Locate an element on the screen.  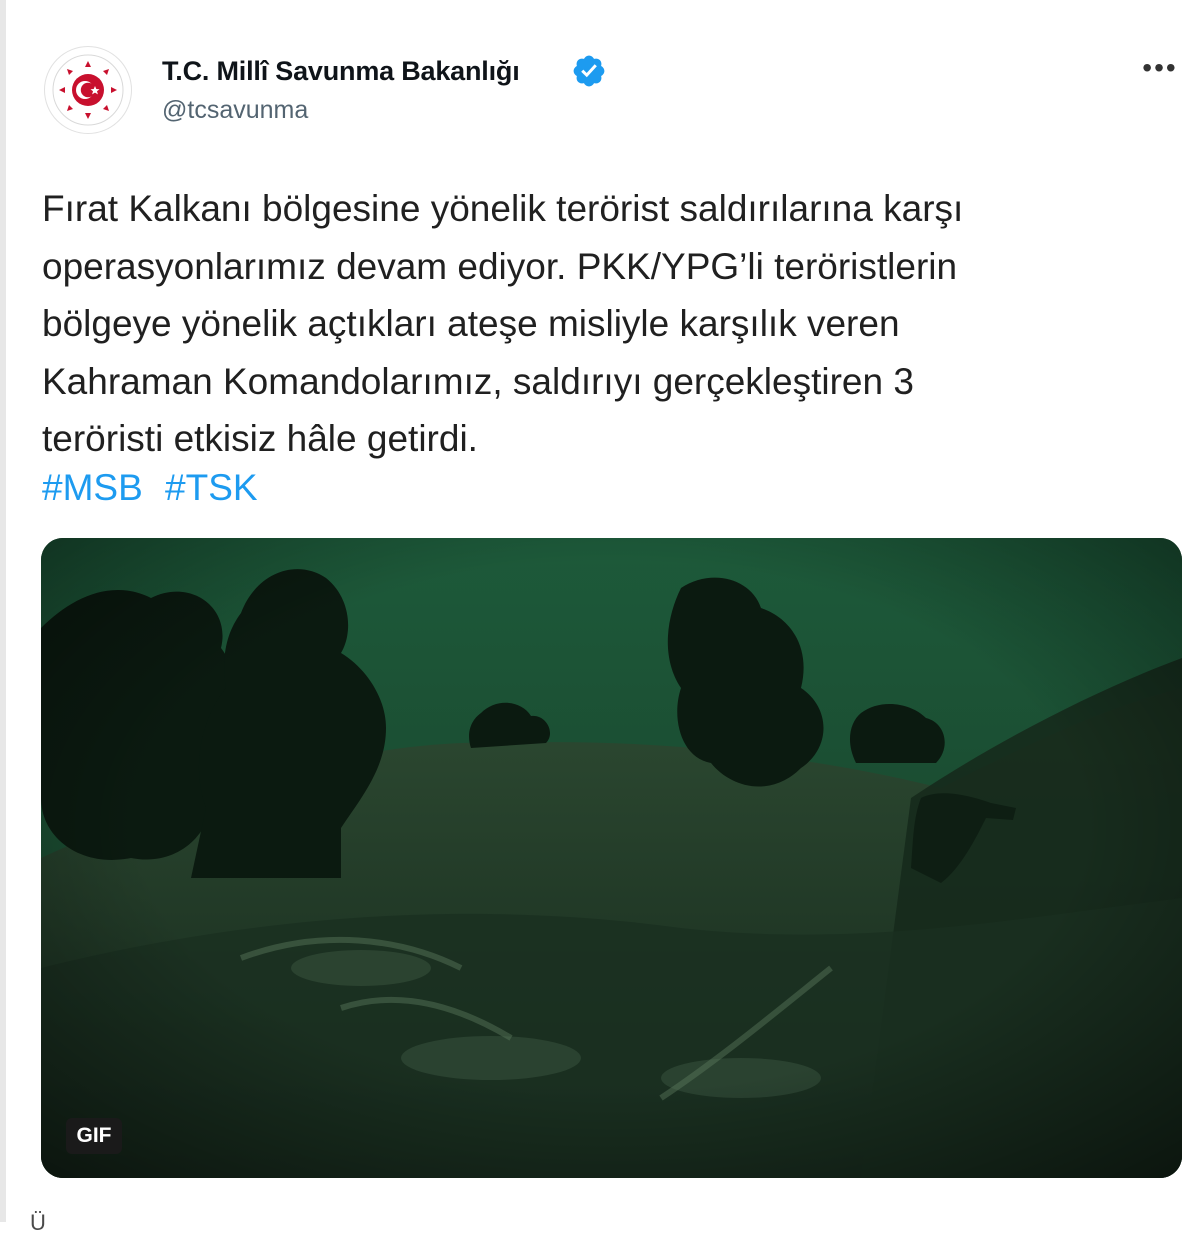
tweet-text-line: teröristi etkisiz hâle getirdi. is located at coordinates (260, 438).